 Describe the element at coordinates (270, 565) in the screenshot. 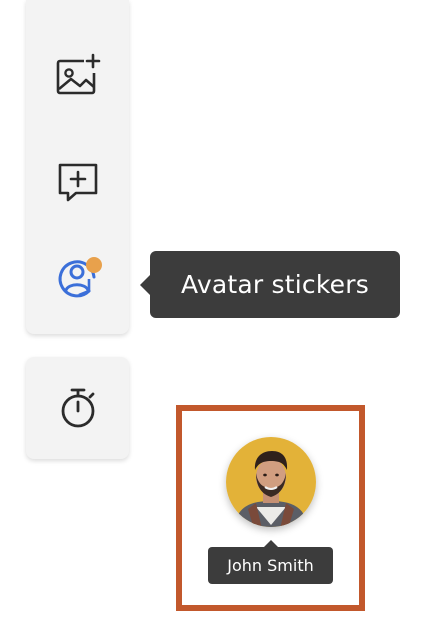

I see `avatar-name: John Smith` at that location.